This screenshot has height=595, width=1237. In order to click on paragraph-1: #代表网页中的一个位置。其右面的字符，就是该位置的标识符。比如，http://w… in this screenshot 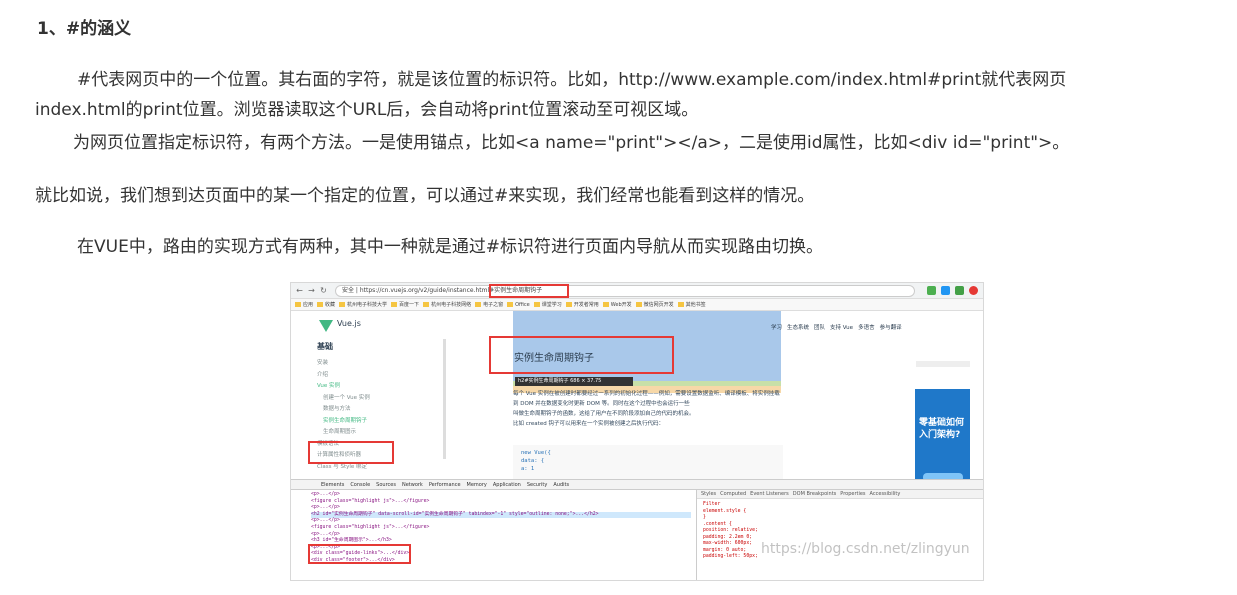, I will do `click(550, 95)`.